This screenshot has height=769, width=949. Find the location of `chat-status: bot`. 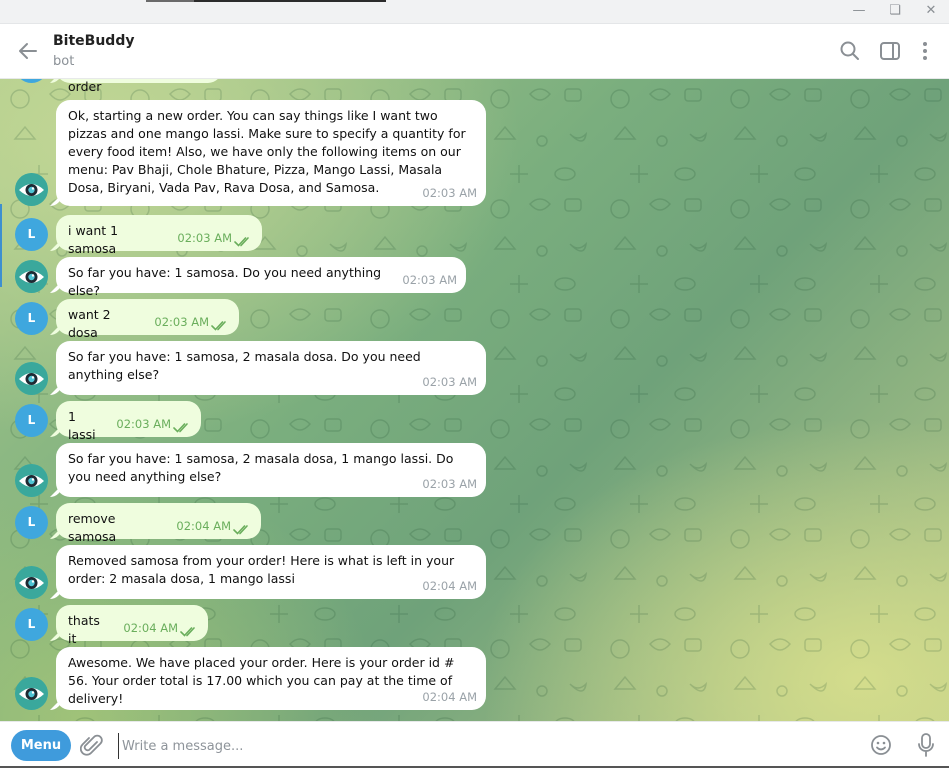

chat-status: bot is located at coordinates (64, 61).